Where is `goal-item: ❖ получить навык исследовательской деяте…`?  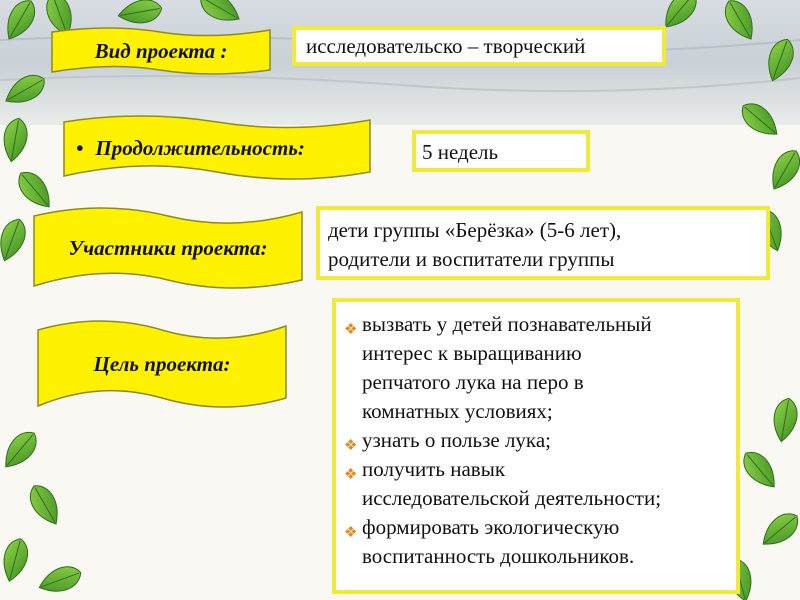
goal-item: ❖ получить навык исследовательской деяте… is located at coordinates (537, 484).